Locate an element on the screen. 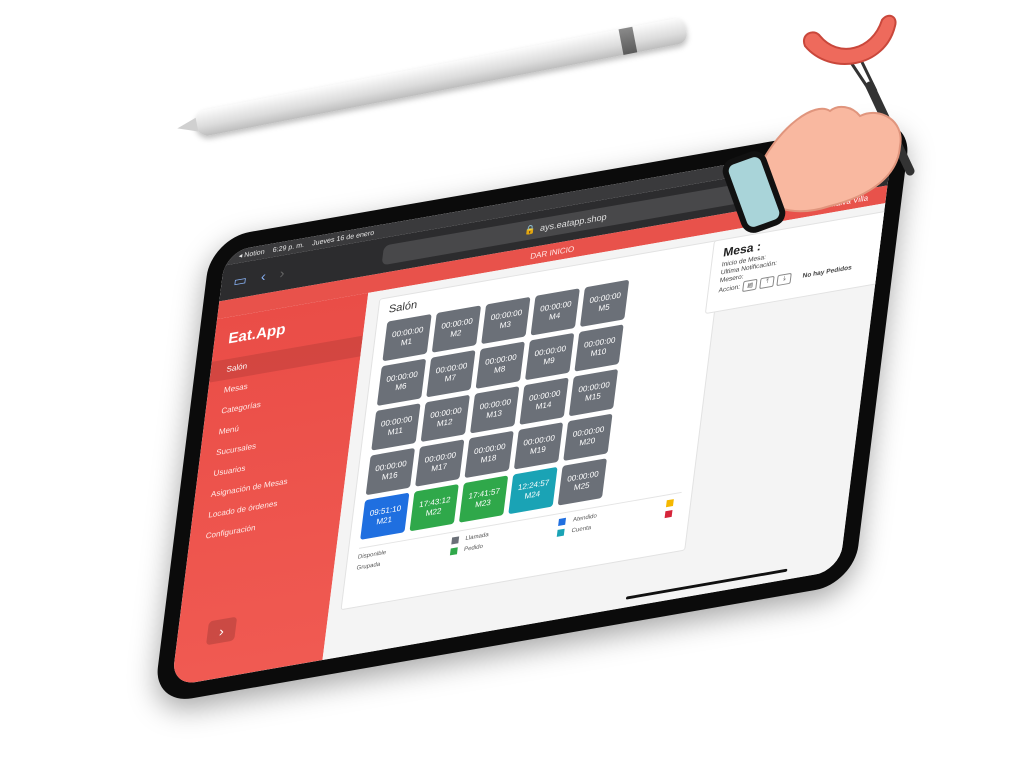 Image resolution: width=1023 pixels, height=767 pixels. table-name: M18 is located at coordinates (488, 459).